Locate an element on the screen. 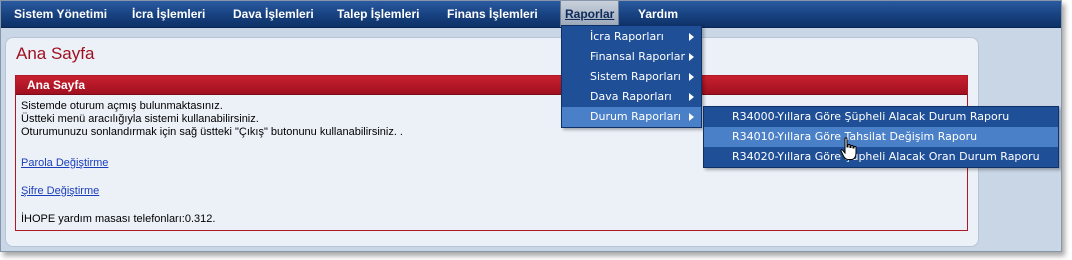 This screenshot has height=260, width=1072. menu-durum-raporlari-label: Durum Raporları is located at coordinates (635, 116).